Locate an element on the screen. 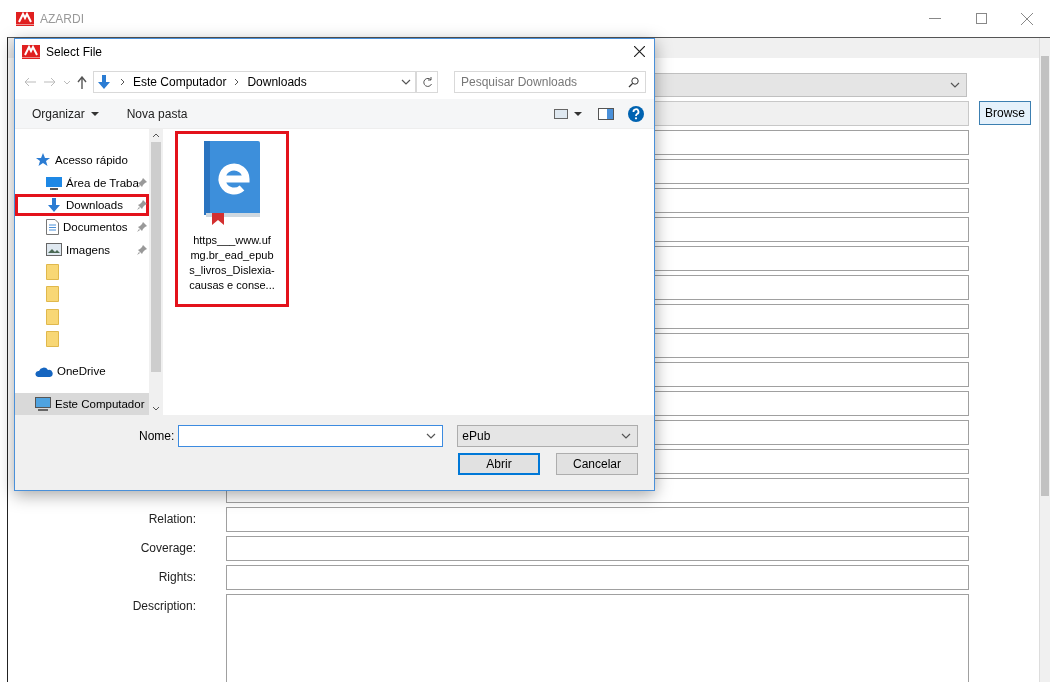 The image size is (1050, 682). toolbar-button: Organizar is located at coordinates (65, 113).